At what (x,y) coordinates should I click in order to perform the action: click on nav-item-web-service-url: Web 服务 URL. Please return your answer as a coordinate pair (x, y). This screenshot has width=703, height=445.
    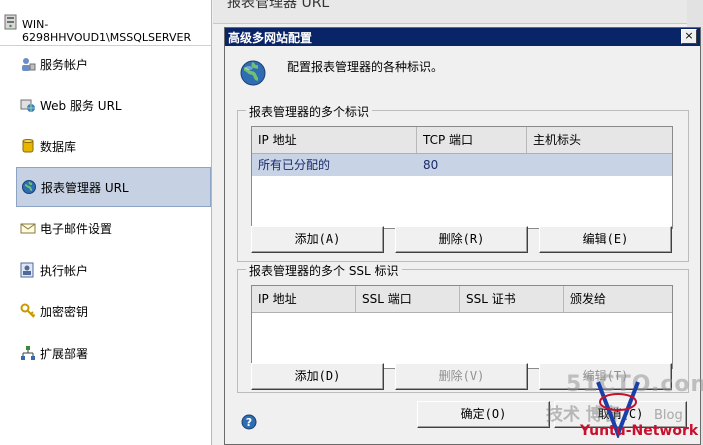
    Looking at the image, I should click on (113, 105).